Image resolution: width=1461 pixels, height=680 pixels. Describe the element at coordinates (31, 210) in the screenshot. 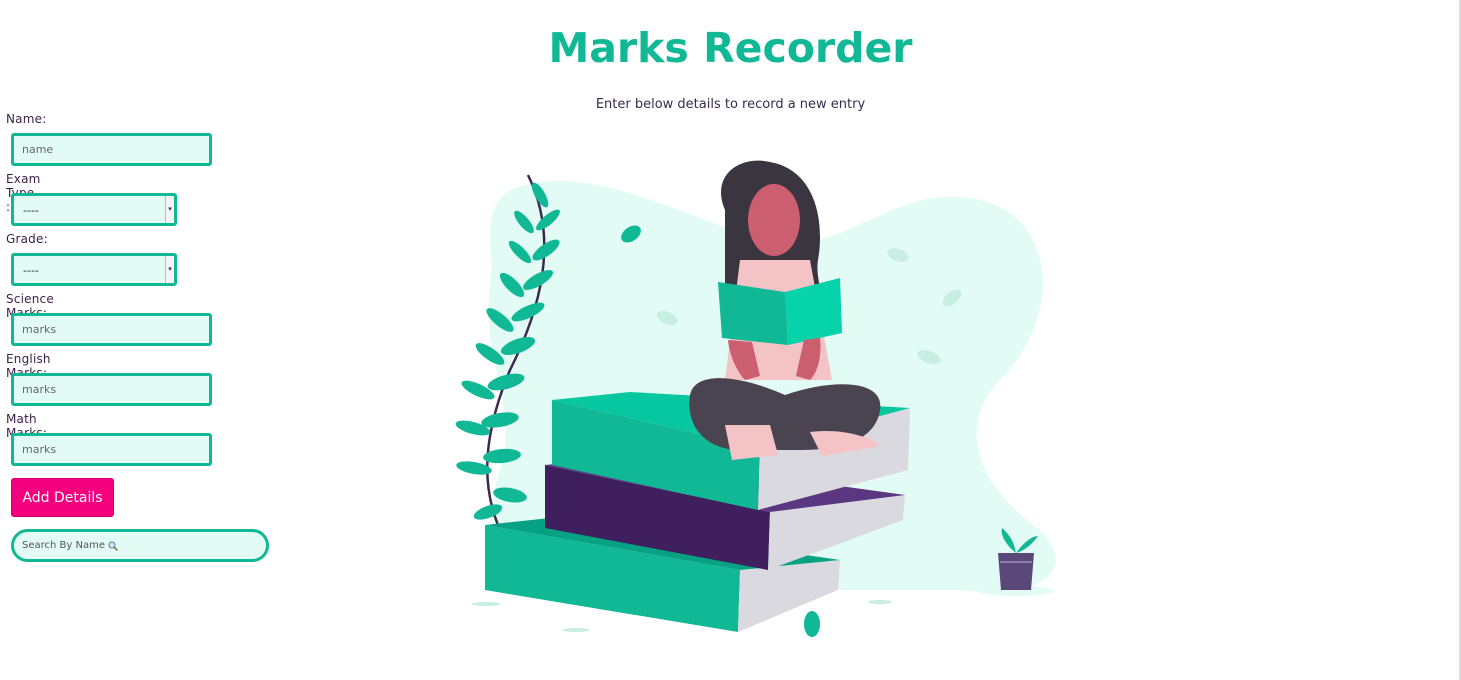

I see `exam-type-selected: ----` at that location.